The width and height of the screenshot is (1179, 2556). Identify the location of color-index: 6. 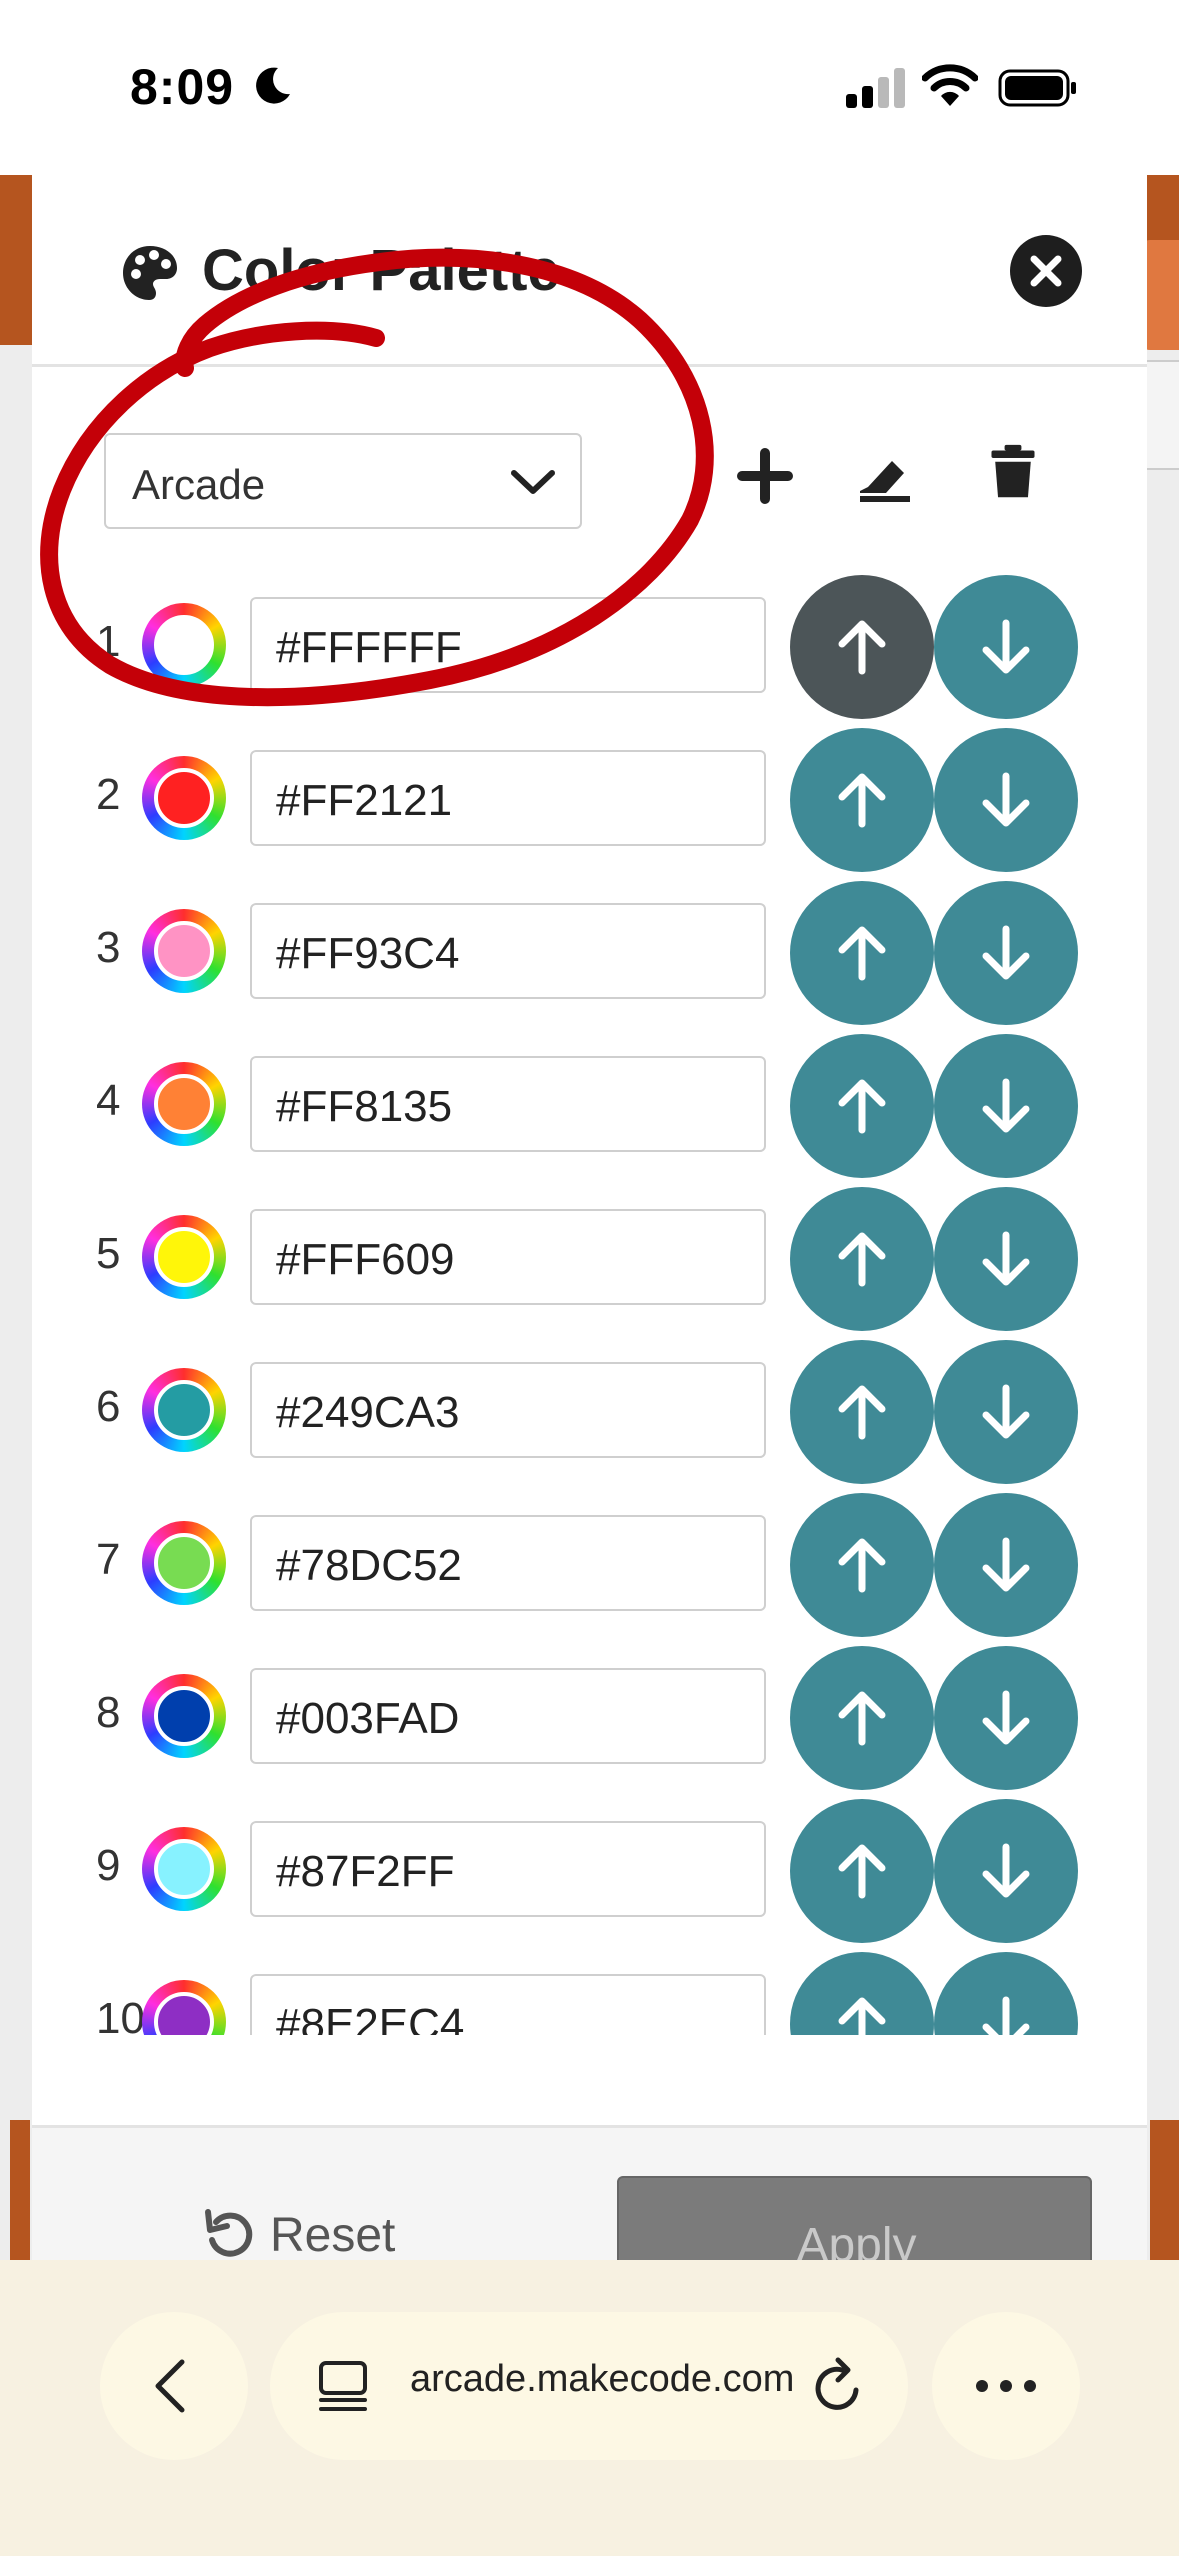
(108, 1406).